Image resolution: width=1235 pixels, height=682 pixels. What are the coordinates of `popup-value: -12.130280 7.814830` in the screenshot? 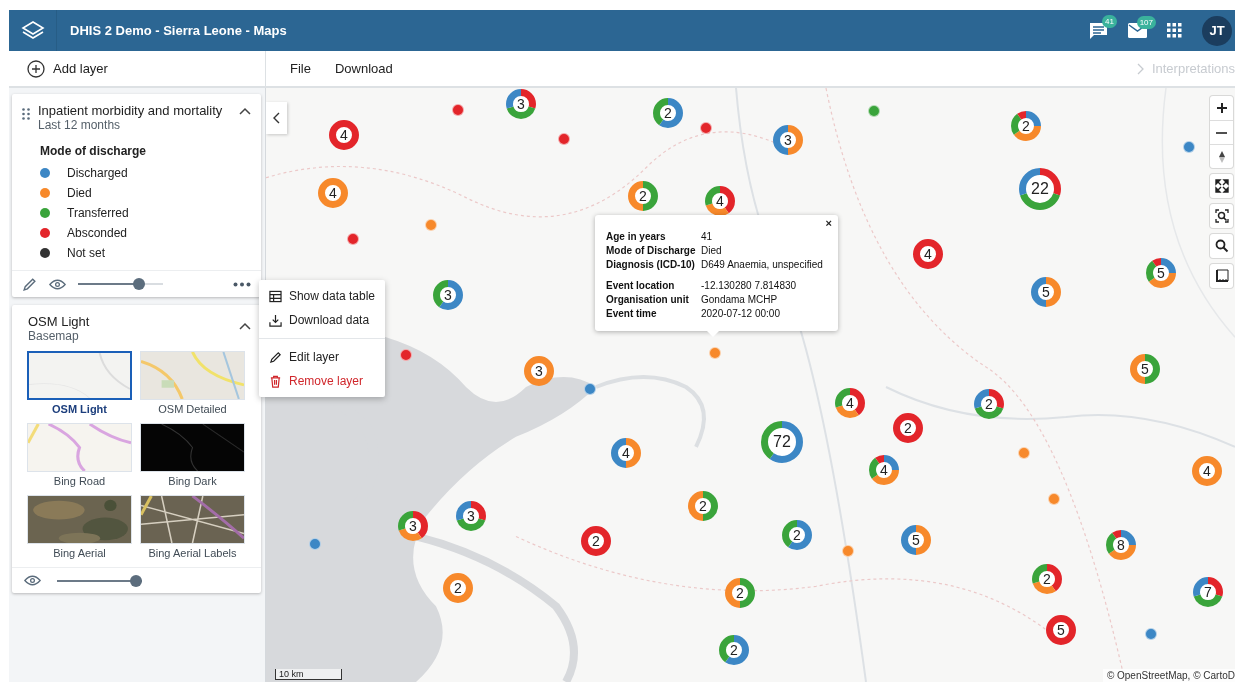 It's located at (749, 285).